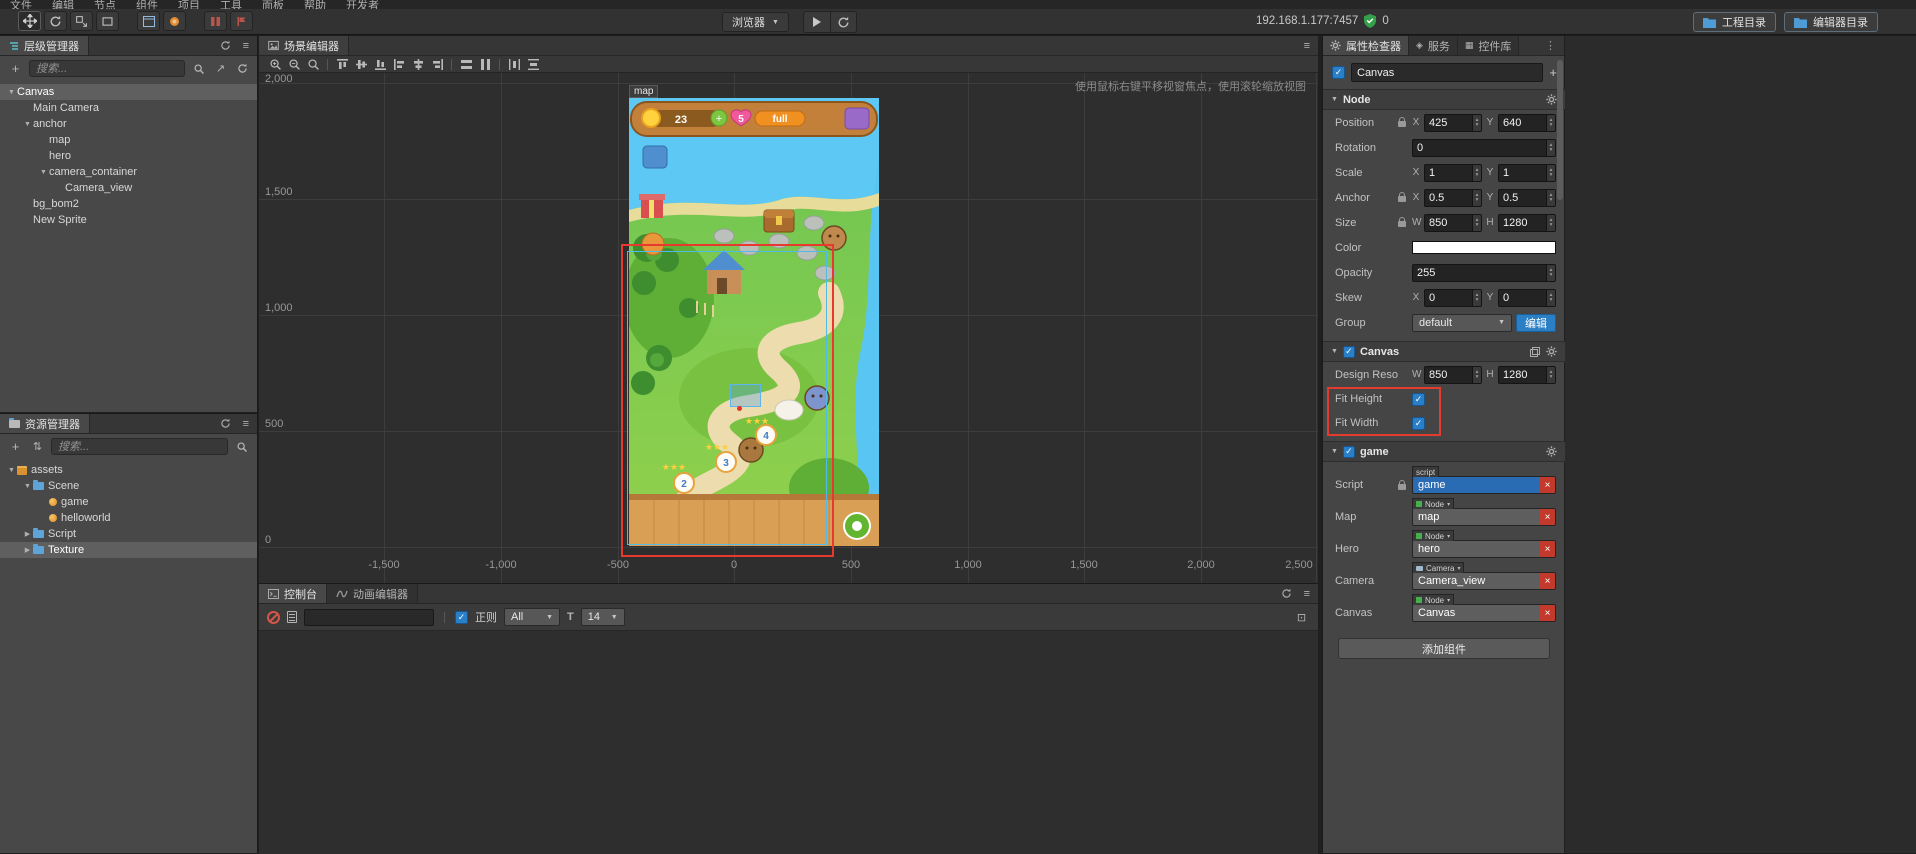 This screenshot has height=854, width=1916. What do you see at coordinates (372, 593) in the screenshot?
I see `tab-animation-editor: 动画编辑器` at bounding box center [372, 593].